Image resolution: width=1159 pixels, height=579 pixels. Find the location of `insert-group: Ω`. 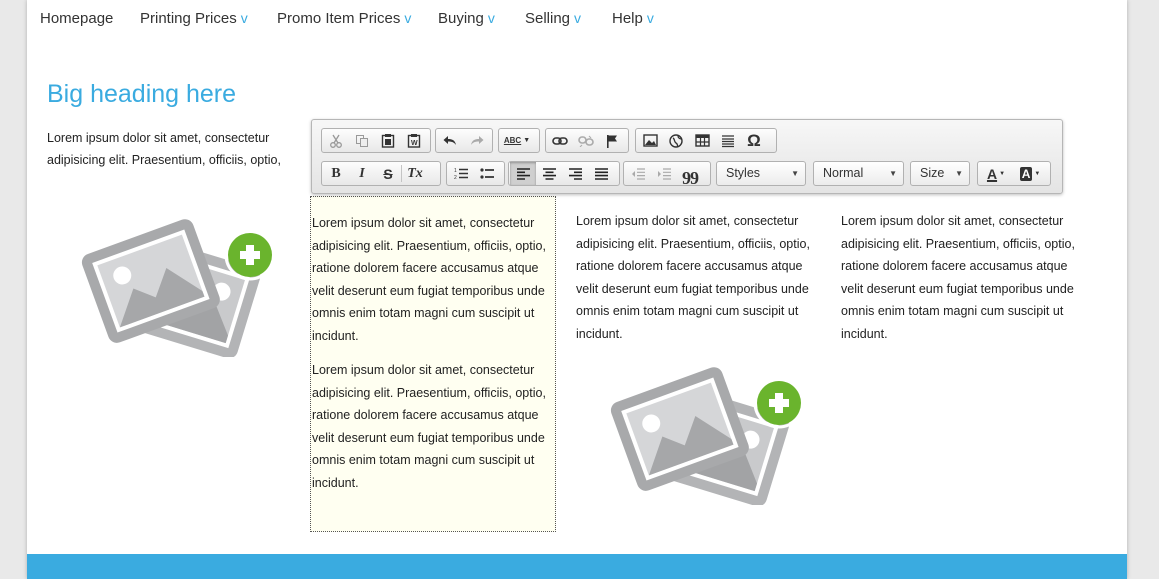

insert-group: Ω is located at coordinates (706, 140).